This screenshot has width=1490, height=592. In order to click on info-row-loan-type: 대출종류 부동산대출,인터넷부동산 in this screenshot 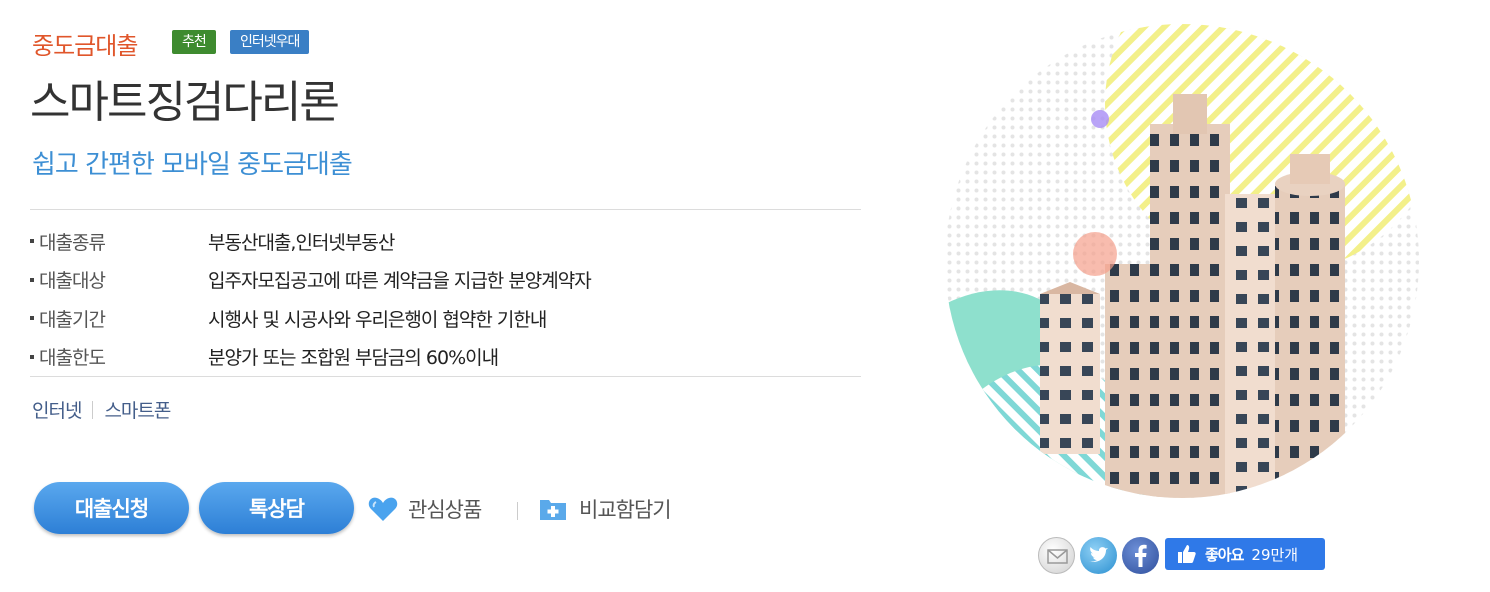, I will do `click(445, 241)`.